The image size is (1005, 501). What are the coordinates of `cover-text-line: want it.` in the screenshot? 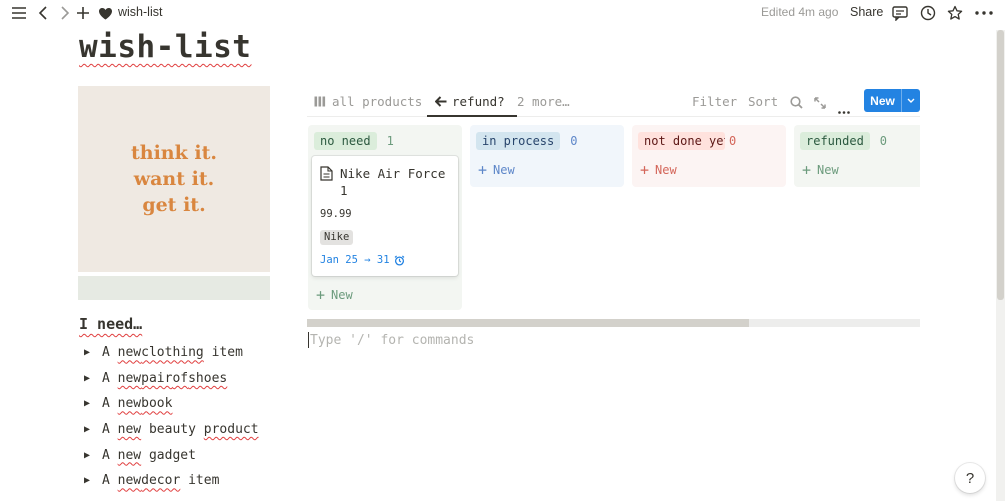 It's located at (174, 179).